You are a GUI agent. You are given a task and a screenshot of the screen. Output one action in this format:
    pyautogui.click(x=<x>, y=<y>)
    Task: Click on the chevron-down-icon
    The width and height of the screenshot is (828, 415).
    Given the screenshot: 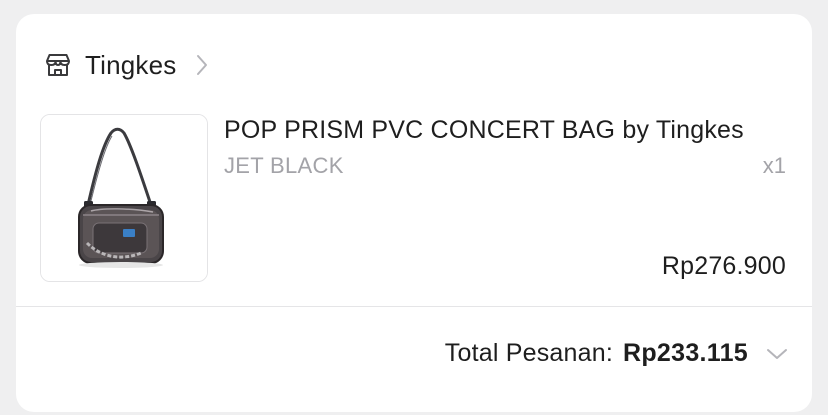 What is the action you would take?
    pyautogui.click(x=778, y=354)
    